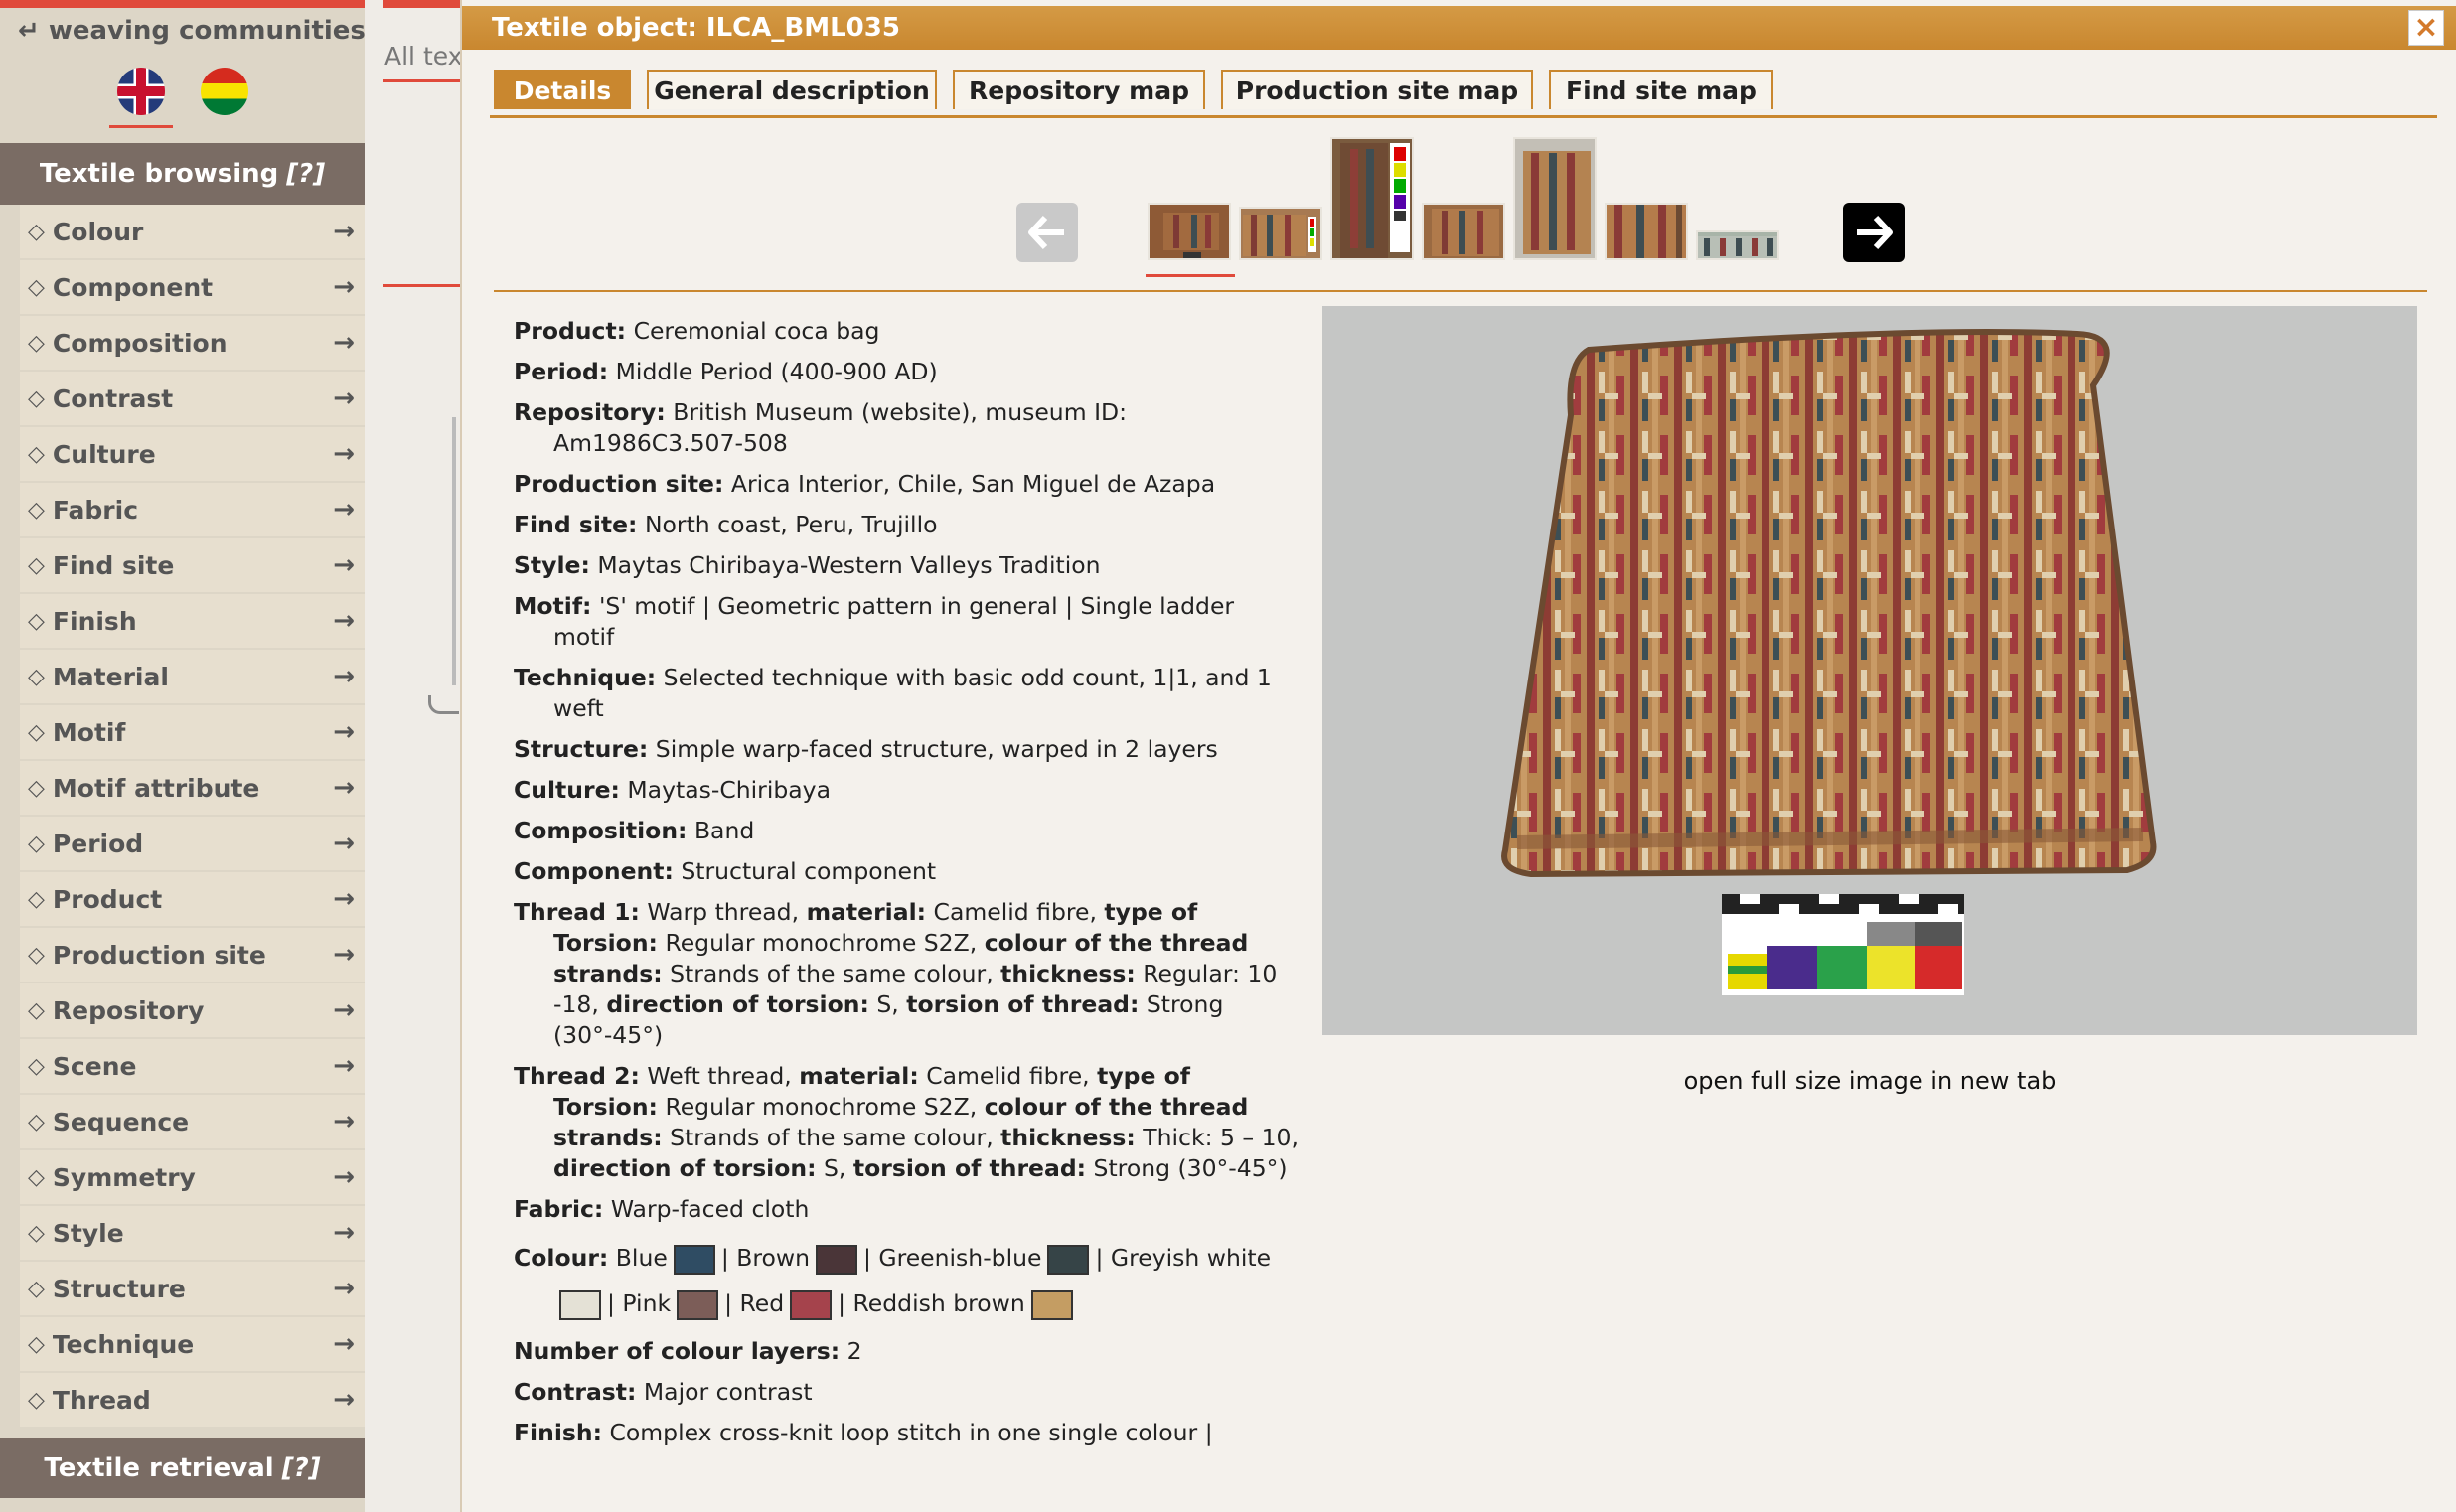 The width and height of the screenshot is (2456, 1512). Describe the element at coordinates (192, 231) in the screenshot. I see `sidebar-item-colour: ◇ Colour →` at that location.